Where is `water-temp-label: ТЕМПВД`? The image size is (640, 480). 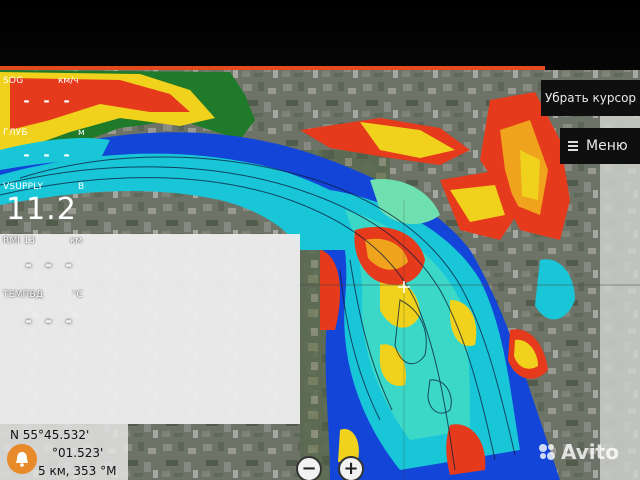
water-temp-label: ТЕМПВД is located at coordinates (23, 295).